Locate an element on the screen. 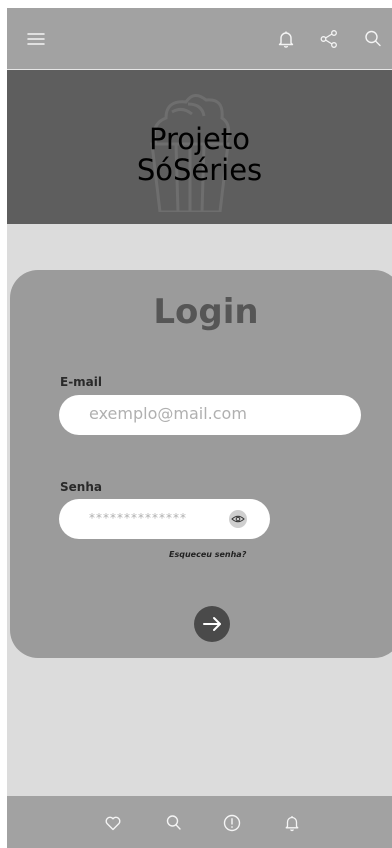 The height and width of the screenshot is (848, 392). password-label: Senha is located at coordinates (81, 487).